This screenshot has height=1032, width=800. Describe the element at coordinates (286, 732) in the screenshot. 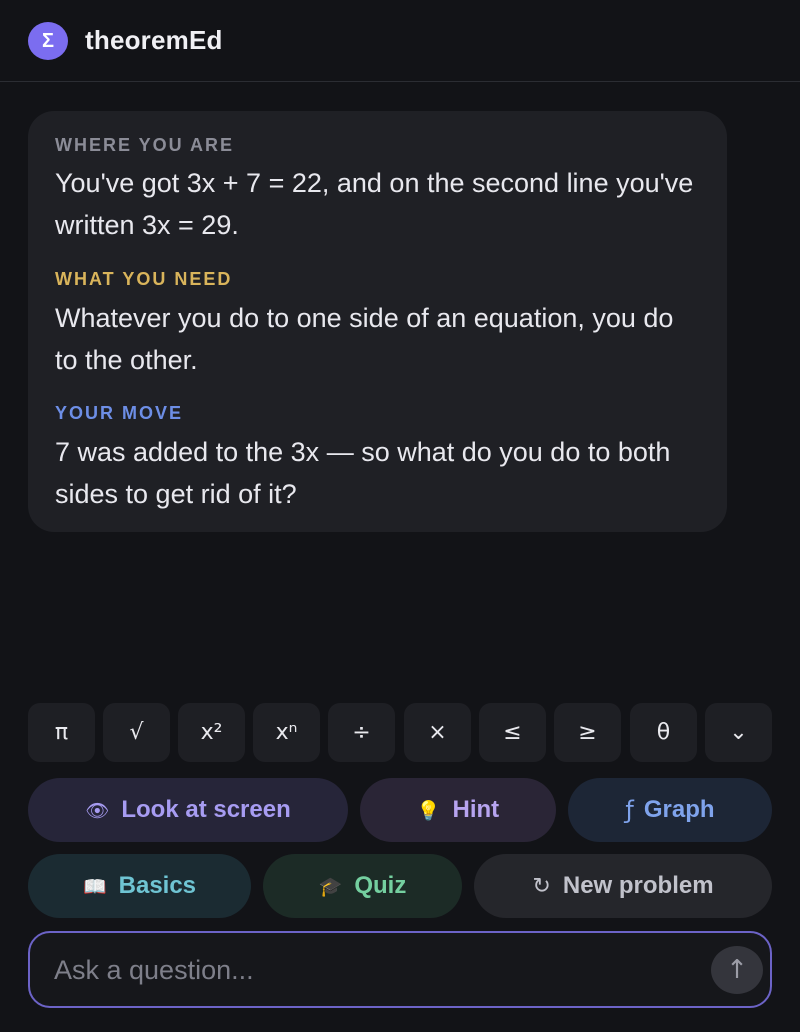

I see `key-power: xⁿ` at that location.